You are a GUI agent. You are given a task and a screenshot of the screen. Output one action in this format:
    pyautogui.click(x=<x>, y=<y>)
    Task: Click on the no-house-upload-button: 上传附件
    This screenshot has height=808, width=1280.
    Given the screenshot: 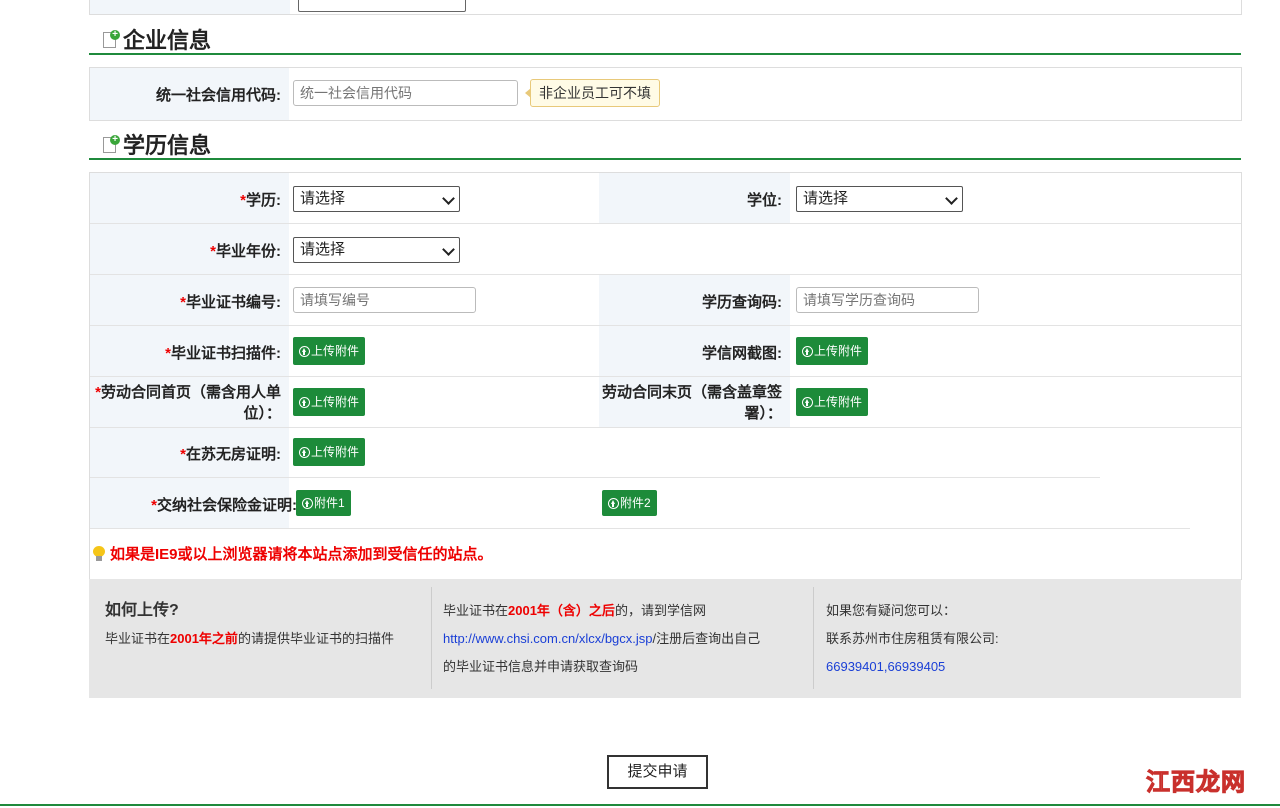 What is the action you would take?
    pyautogui.click(x=329, y=452)
    